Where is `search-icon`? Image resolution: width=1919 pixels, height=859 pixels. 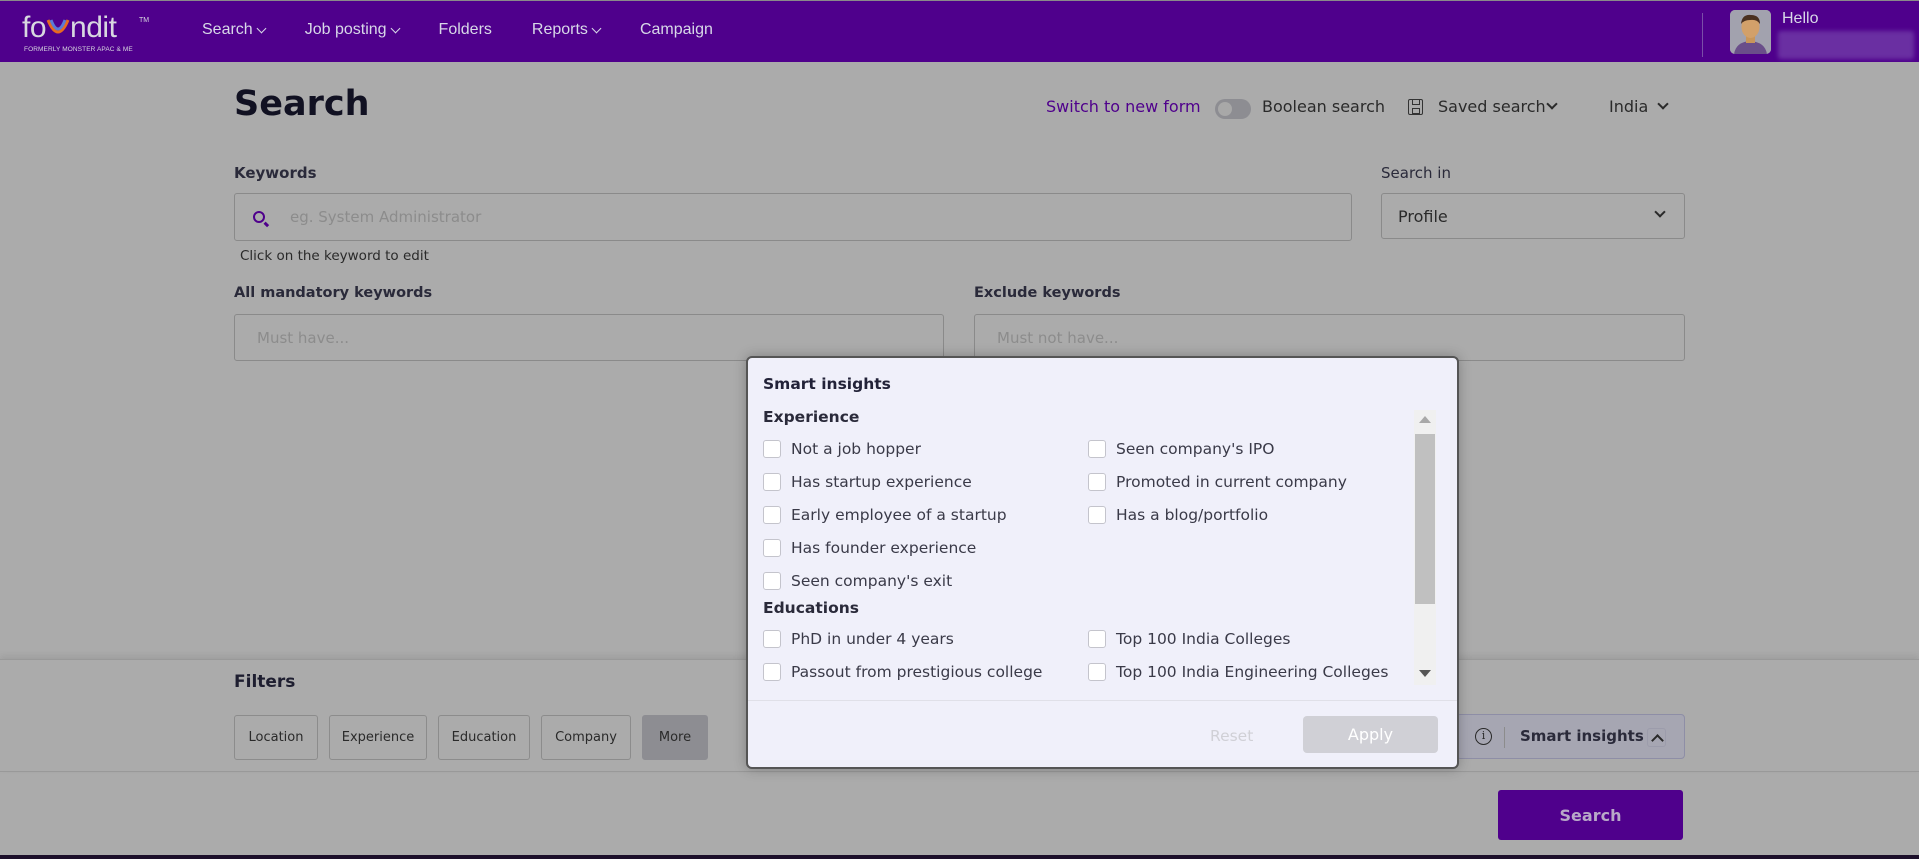
search-icon is located at coordinates (259, 217).